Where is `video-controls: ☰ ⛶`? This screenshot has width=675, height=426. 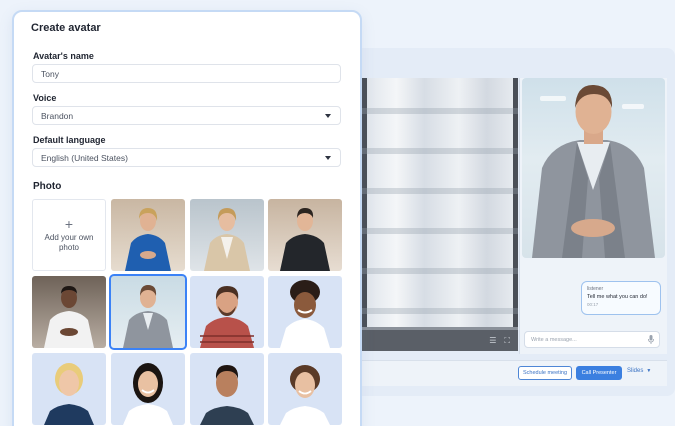
video-controls: ☰ ⛶ is located at coordinates (440, 339).